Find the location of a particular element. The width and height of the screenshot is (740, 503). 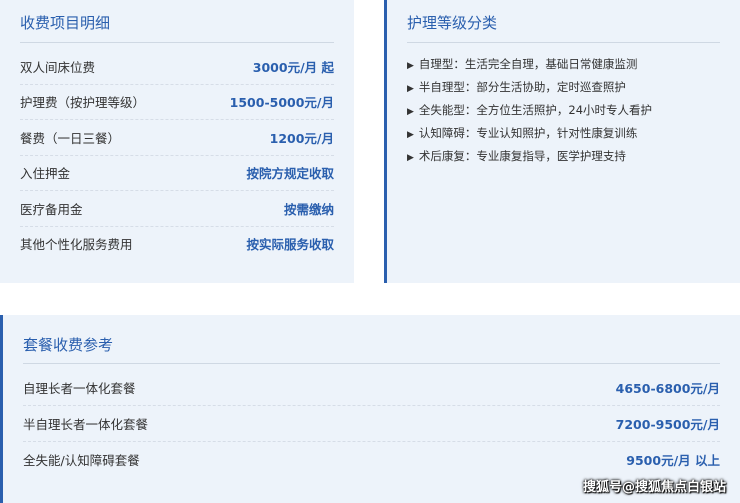

fee-label: 双人间床位费 is located at coordinates (58, 67).